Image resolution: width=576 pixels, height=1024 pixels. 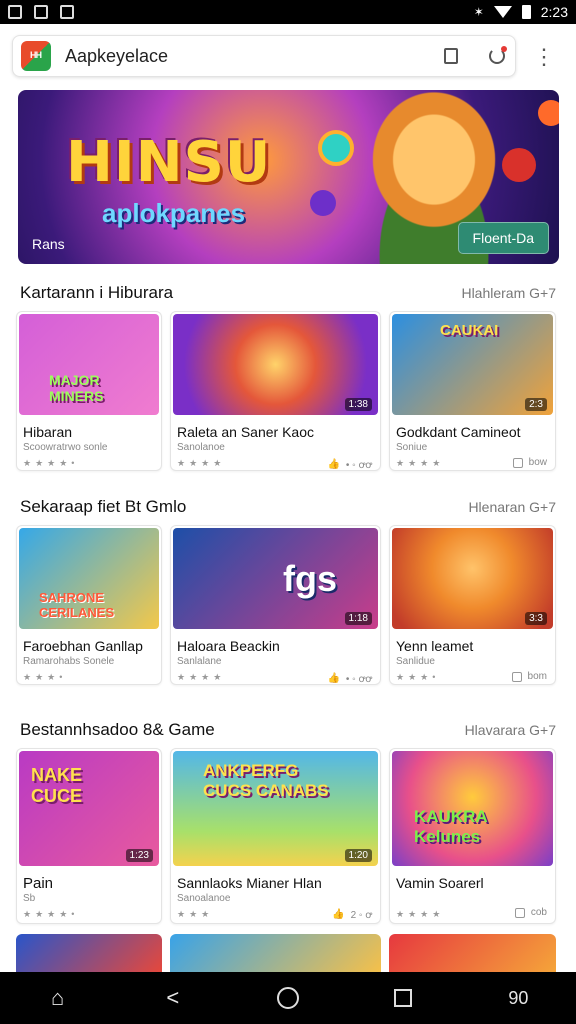 I want to click on next-row-preview, so click(x=286, y=953).